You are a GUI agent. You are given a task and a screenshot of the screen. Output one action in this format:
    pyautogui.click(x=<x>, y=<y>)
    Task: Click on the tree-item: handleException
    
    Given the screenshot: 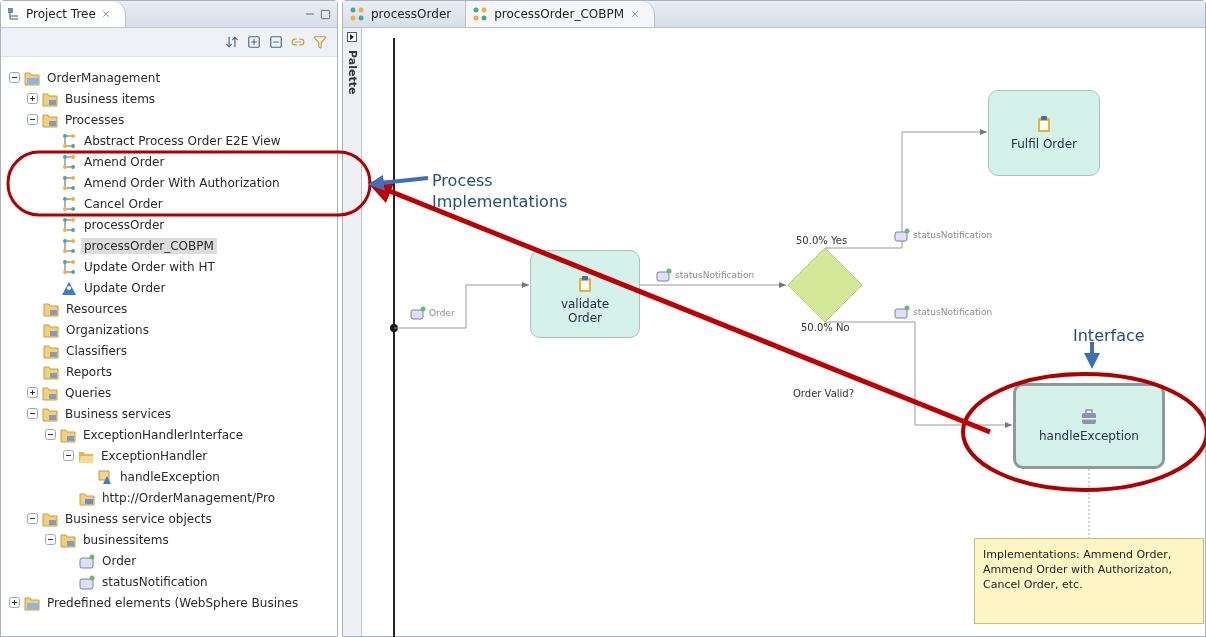 What is the action you would take?
    pyautogui.click(x=170, y=476)
    